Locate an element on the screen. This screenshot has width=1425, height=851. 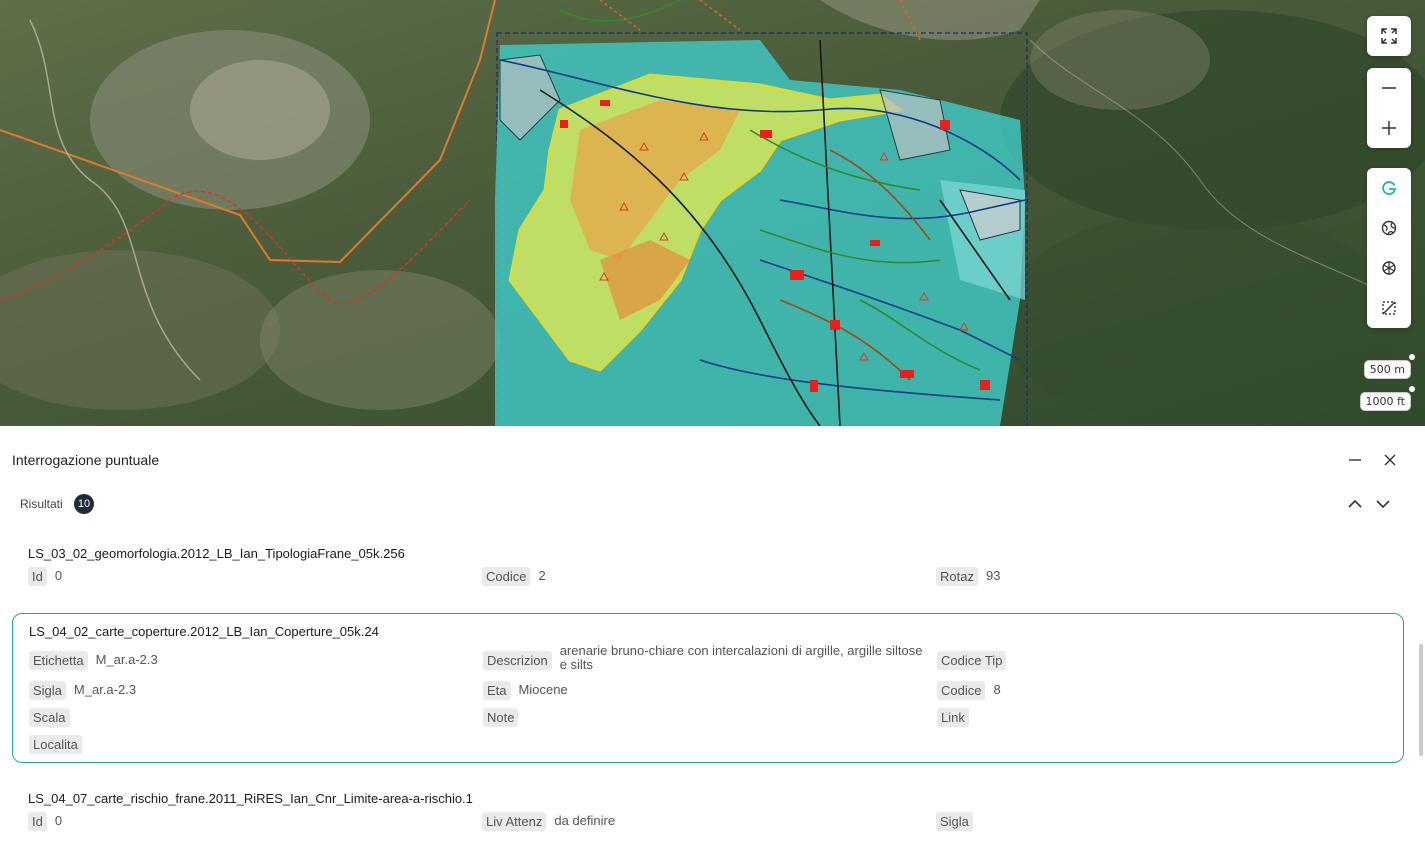
result-field: Codice 8 is located at coordinates (969, 690).